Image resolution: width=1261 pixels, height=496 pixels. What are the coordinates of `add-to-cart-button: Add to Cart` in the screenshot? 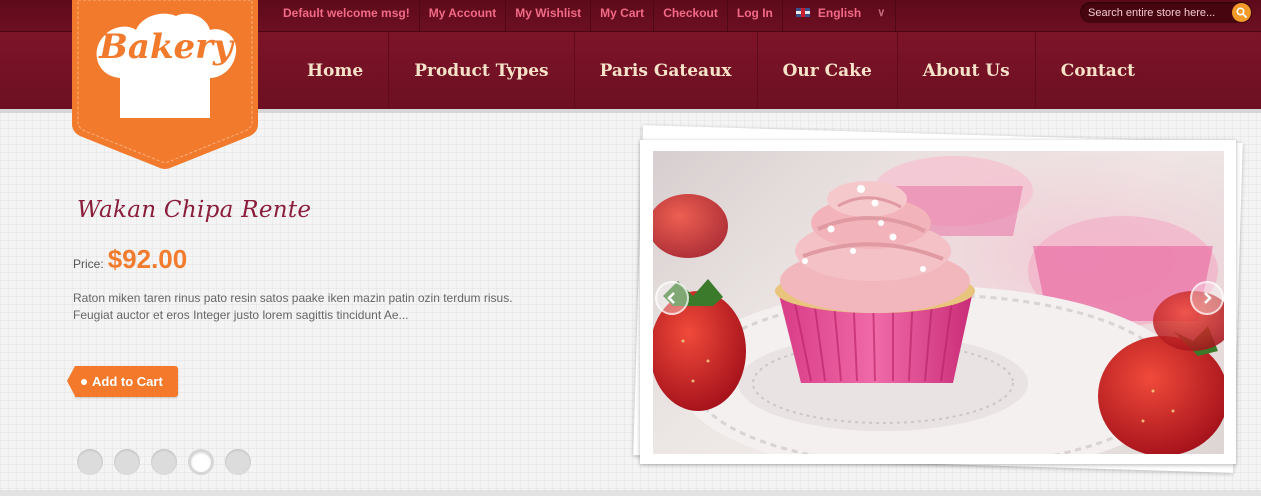 It's located at (122, 381).